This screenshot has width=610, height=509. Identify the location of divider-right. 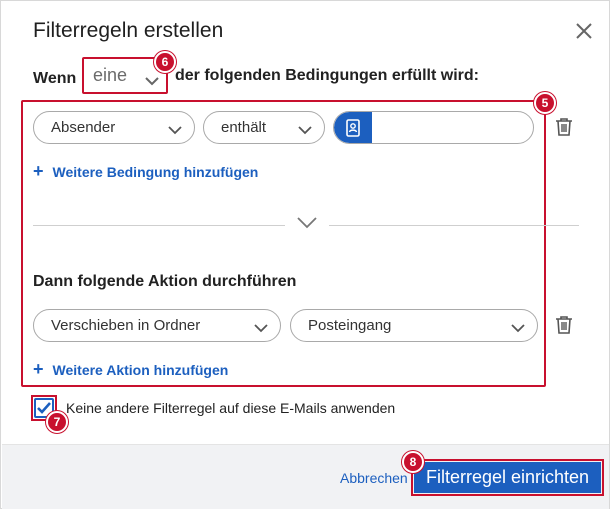
(454, 225).